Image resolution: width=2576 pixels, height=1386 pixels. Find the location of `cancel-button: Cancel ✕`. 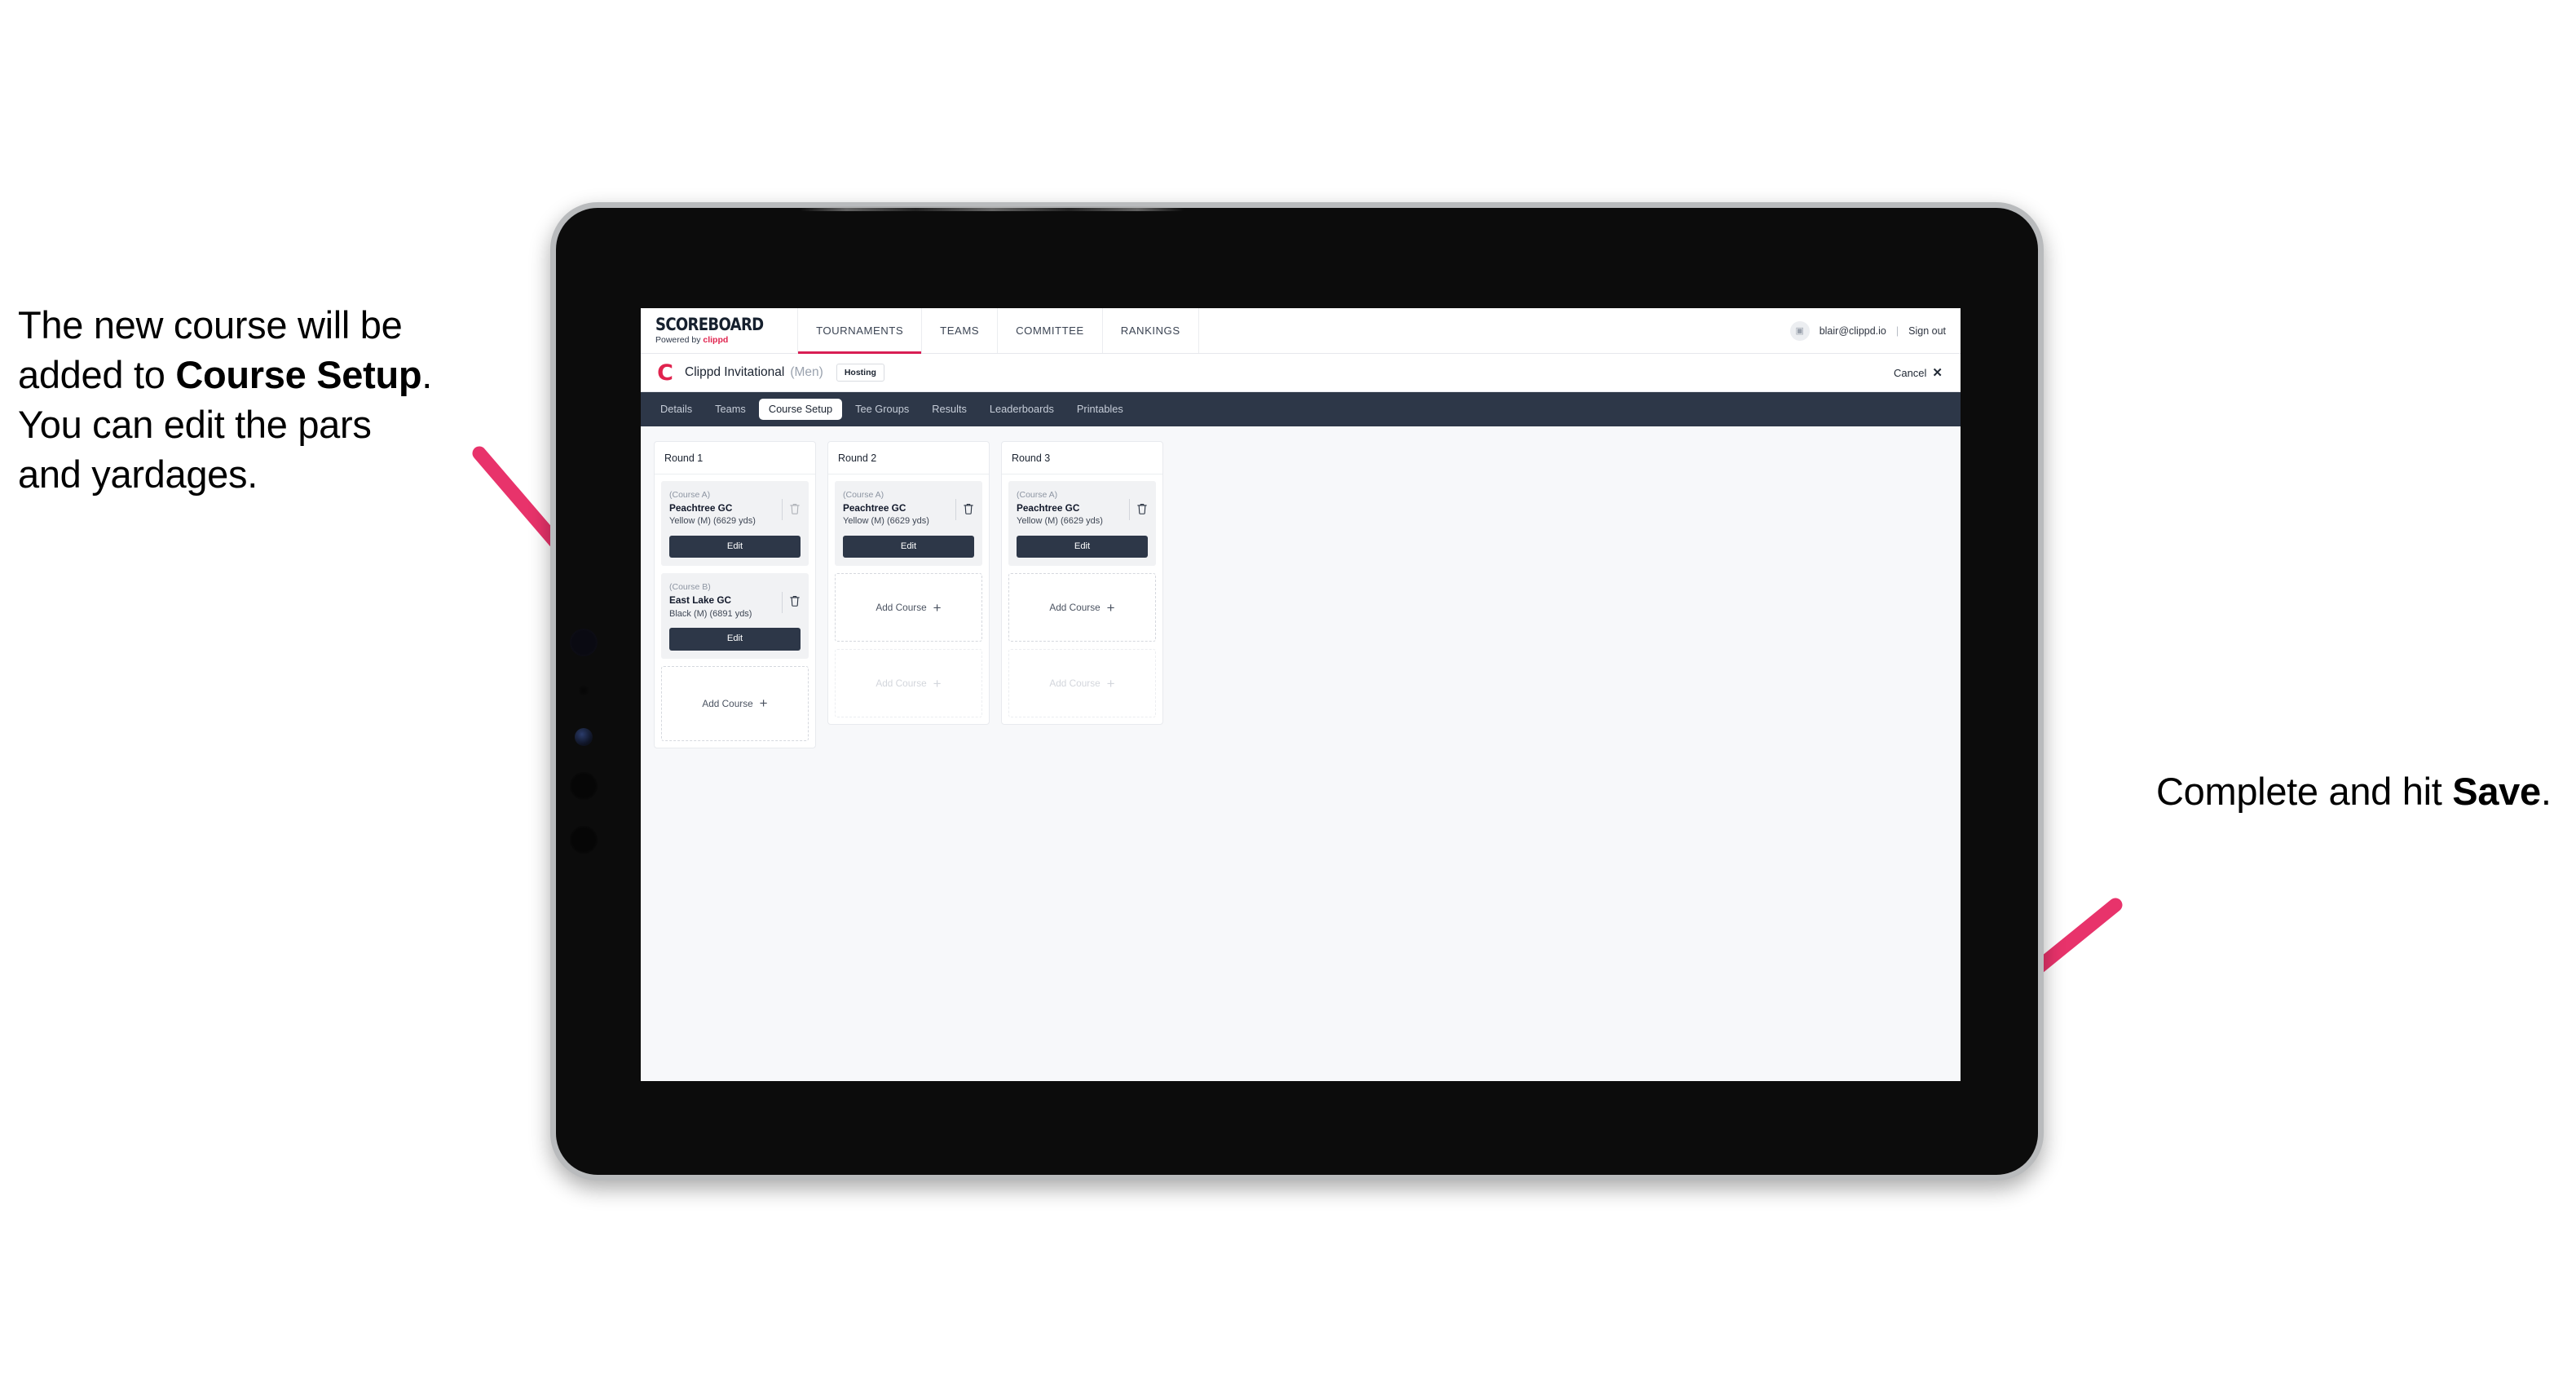

cancel-button: Cancel ✕ is located at coordinates (1920, 373).